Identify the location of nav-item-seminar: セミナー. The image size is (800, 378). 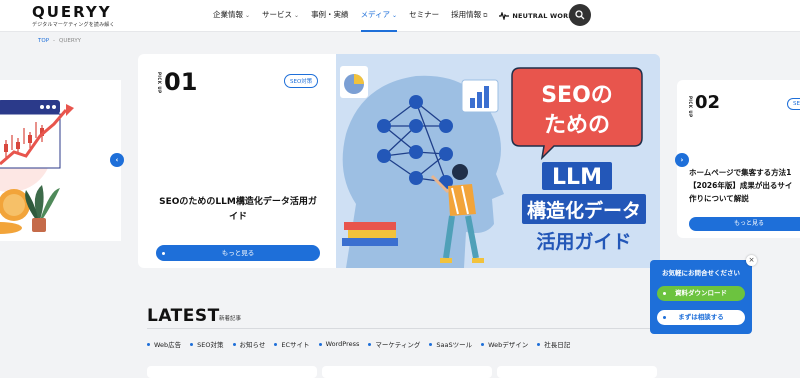
(424, 16).